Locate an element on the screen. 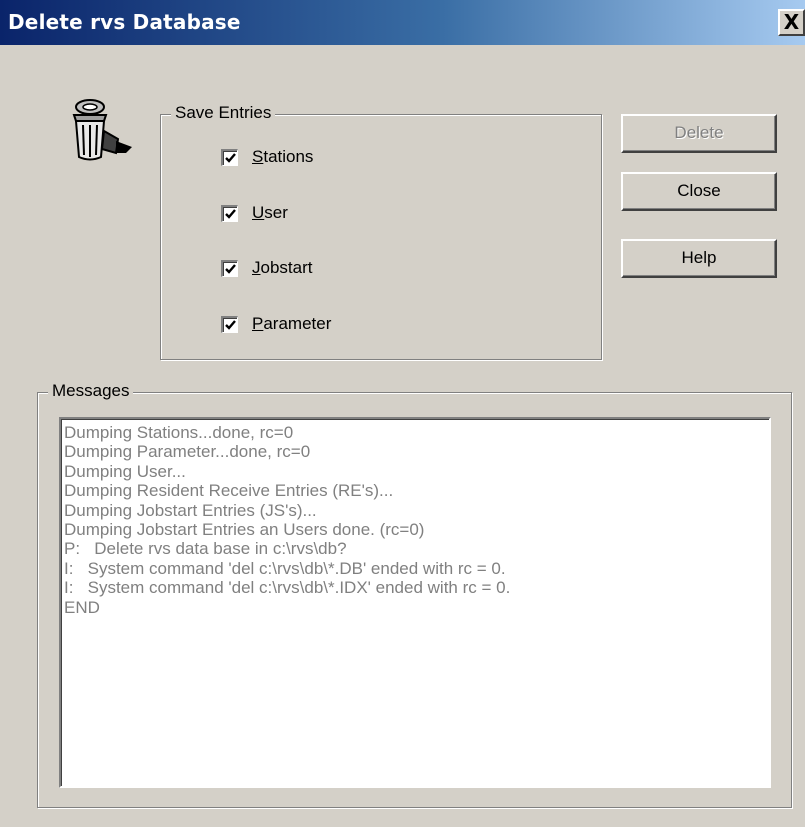 The width and height of the screenshot is (805, 827). messages-legend: Messages is located at coordinates (91, 391).